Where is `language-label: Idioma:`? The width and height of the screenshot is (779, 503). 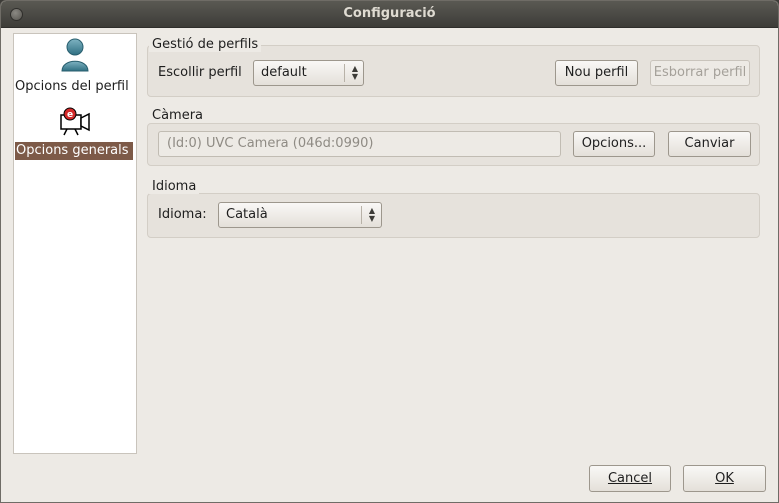
language-label: Idioma: is located at coordinates (182, 214).